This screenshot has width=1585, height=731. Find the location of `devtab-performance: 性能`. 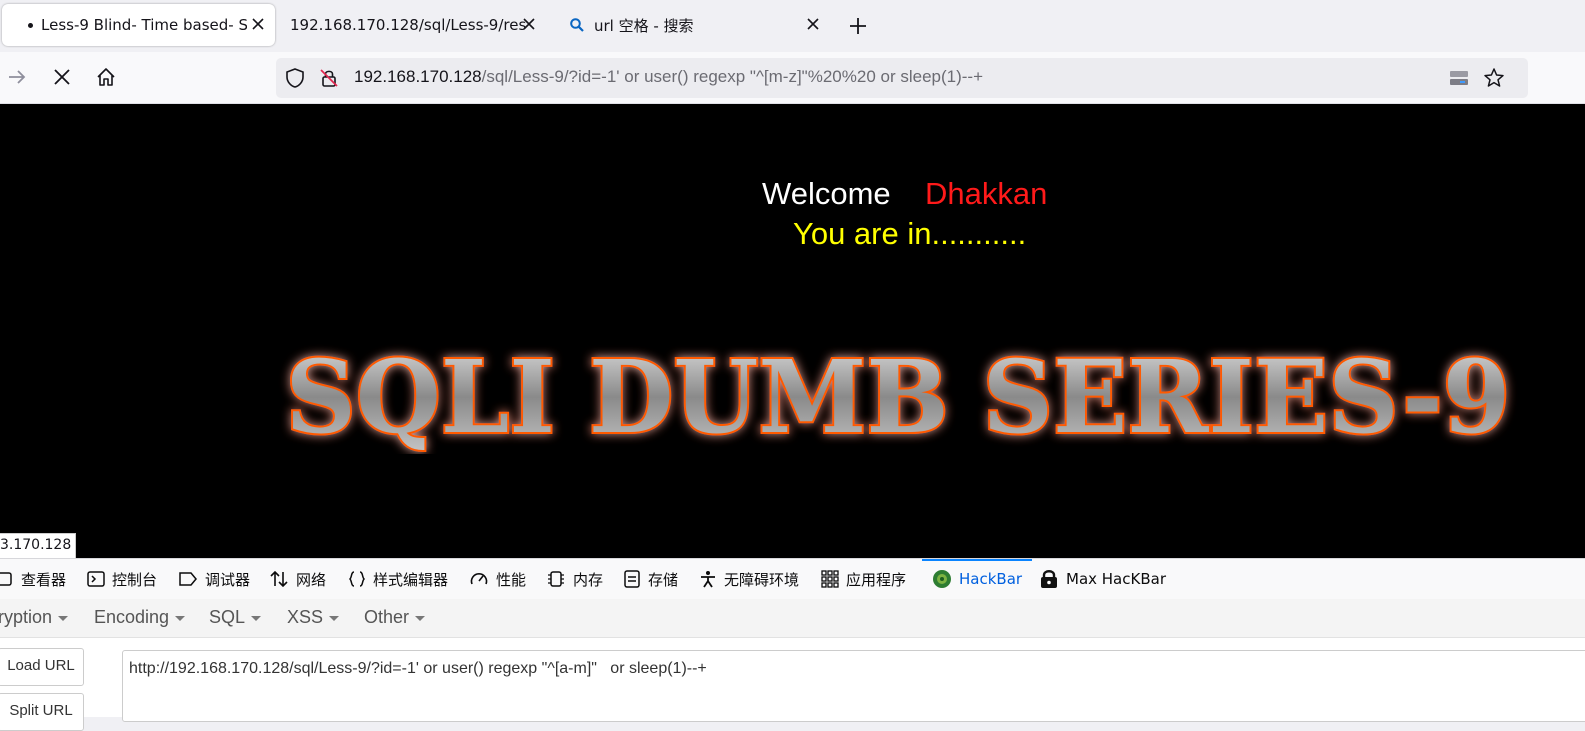

devtab-performance: 性能 is located at coordinates (497, 579).